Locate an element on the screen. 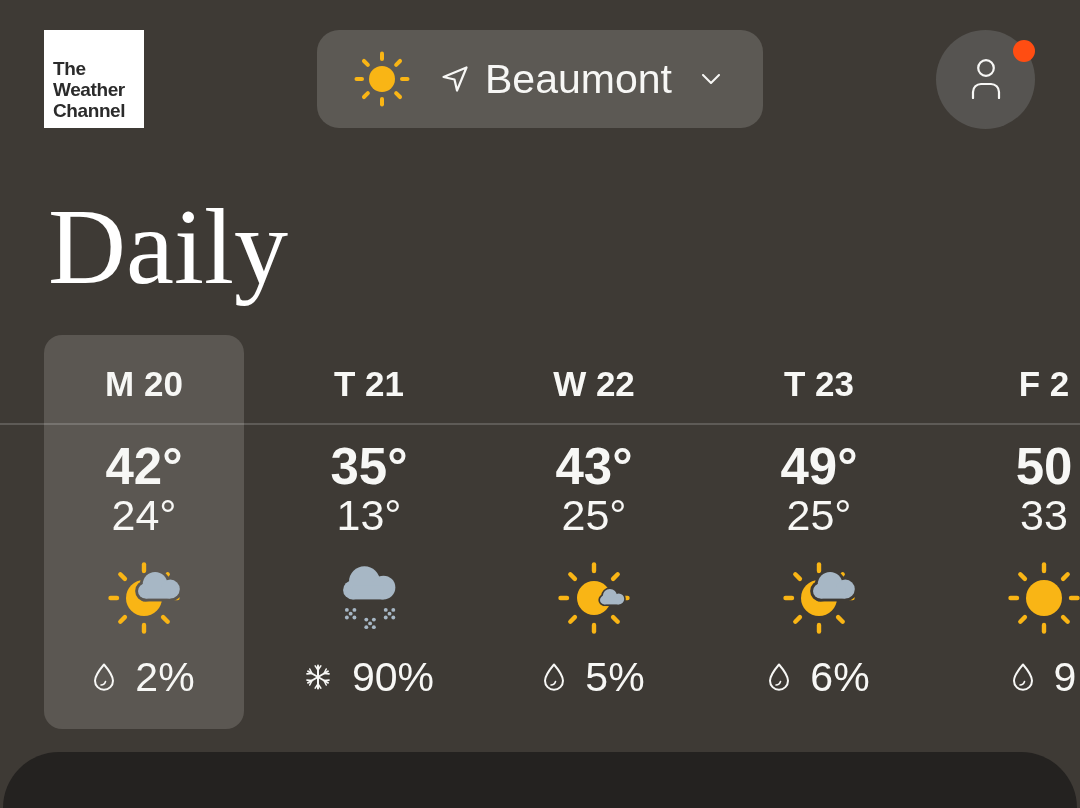 This screenshot has height=808, width=1080. day-card: F 2 50 33 9 is located at coordinates (1012, 532).